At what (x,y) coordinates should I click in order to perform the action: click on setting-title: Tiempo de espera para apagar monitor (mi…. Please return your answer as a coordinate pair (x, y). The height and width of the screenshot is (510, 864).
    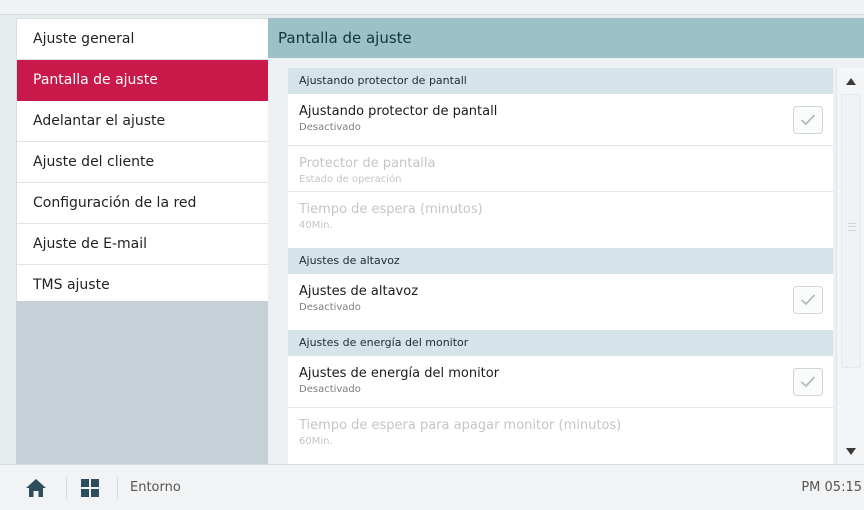
    Looking at the image, I should click on (460, 425).